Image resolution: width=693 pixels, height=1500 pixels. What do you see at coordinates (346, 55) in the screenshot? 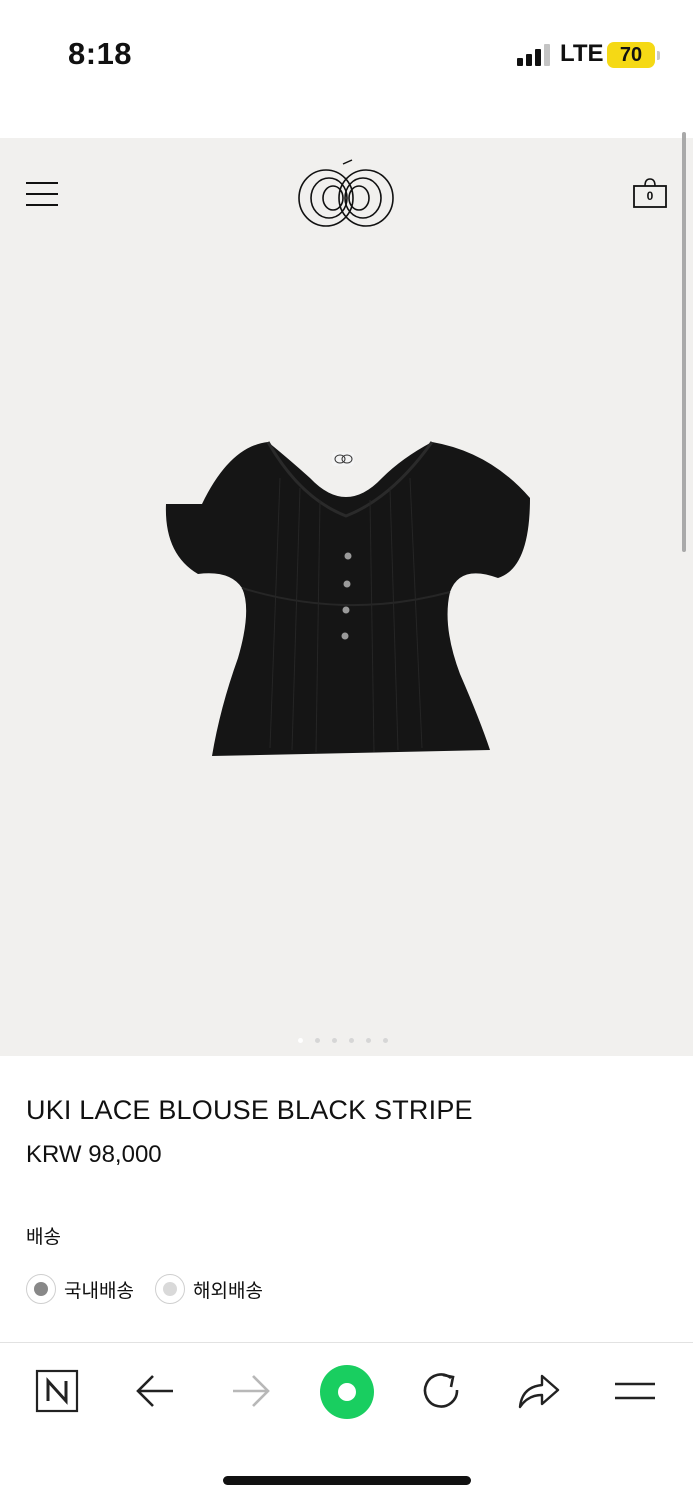
I see `status-bar: 8:18 LTE 70` at bounding box center [346, 55].